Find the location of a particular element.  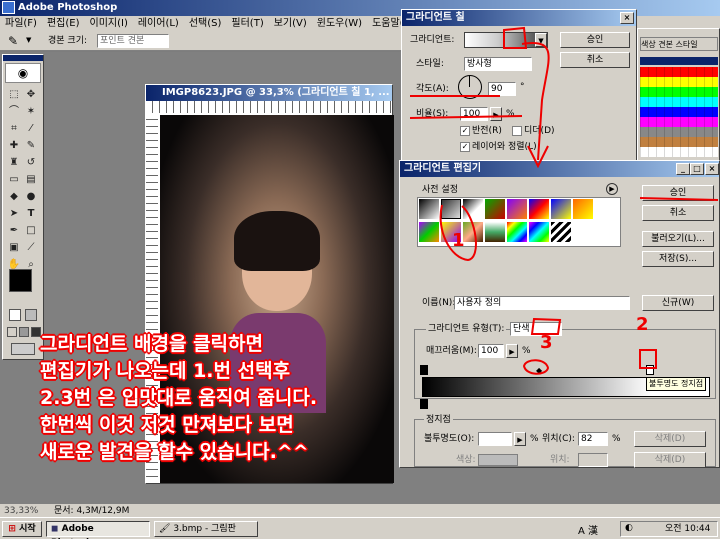

annotation-underline-ok is located at coordinates (679, 199).